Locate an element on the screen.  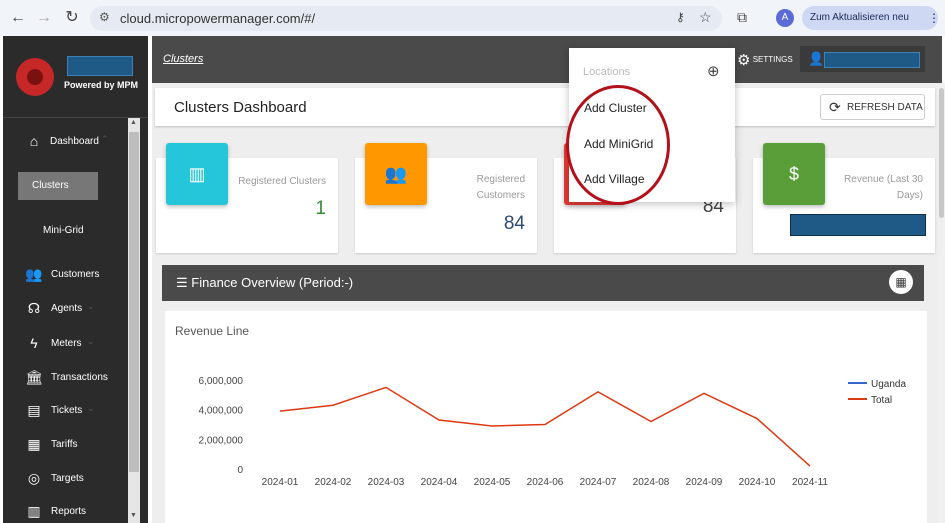
top-bar: Clusters ⚙ SETTINGS 👤 is located at coordinates (547, 59).